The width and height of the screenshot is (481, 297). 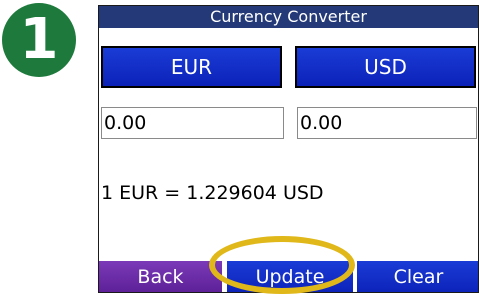 What do you see at coordinates (387, 123) in the screenshot?
I see `to-amount-field: 0.00` at bounding box center [387, 123].